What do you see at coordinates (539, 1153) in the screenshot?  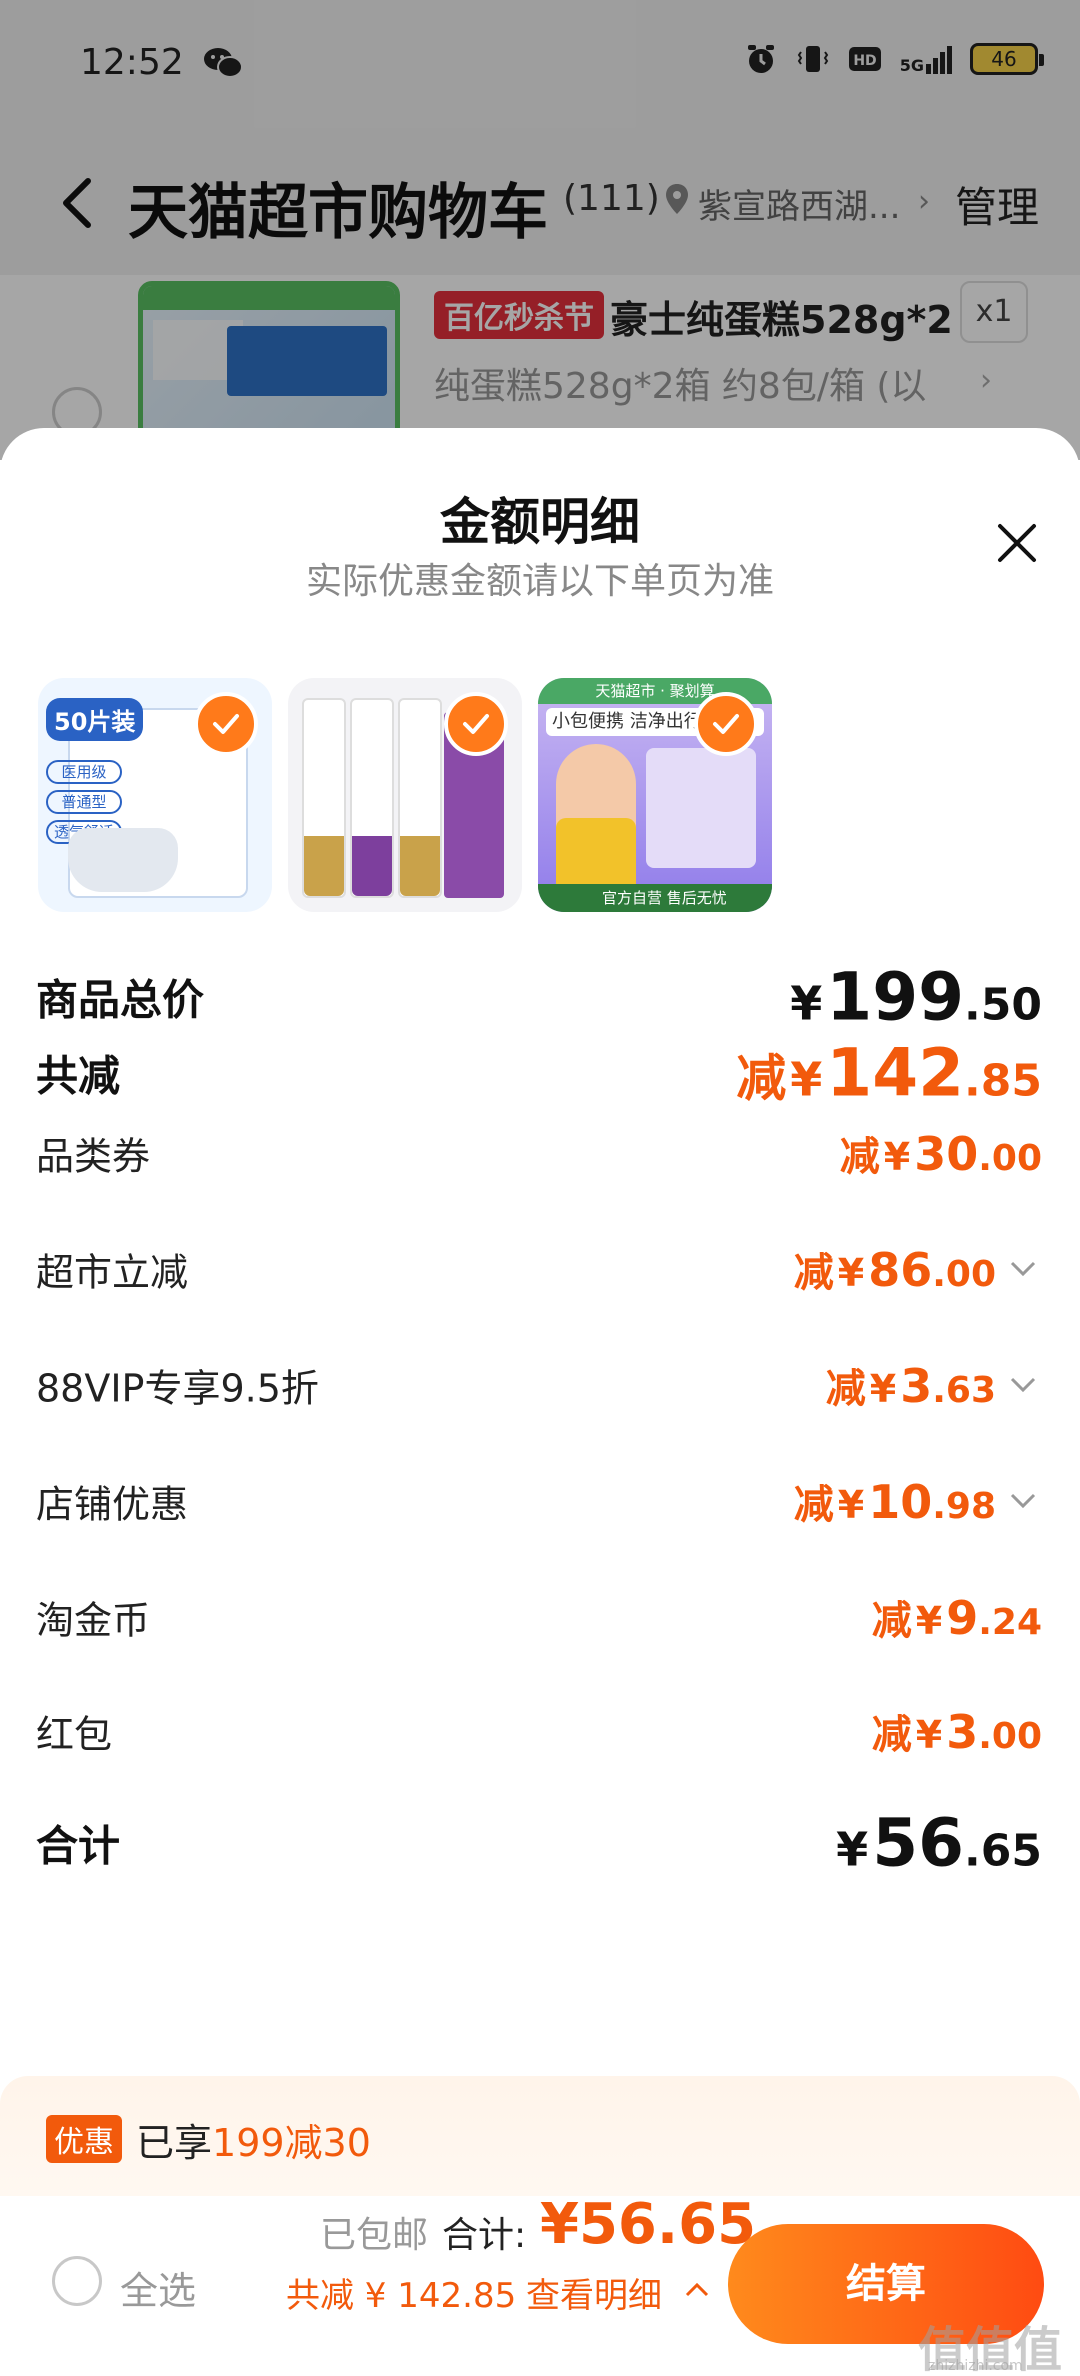 I see `row-category-coupon: 品类券 减 ¥30.00` at bounding box center [539, 1153].